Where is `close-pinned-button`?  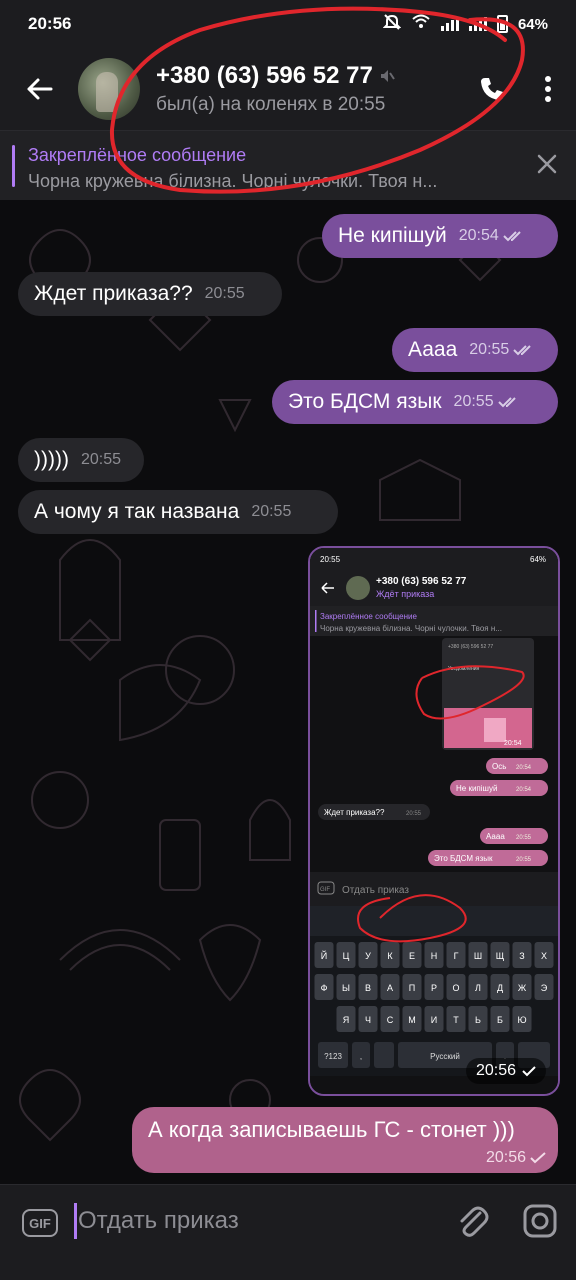 close-pinned-button is located at coordinates (547, 166).